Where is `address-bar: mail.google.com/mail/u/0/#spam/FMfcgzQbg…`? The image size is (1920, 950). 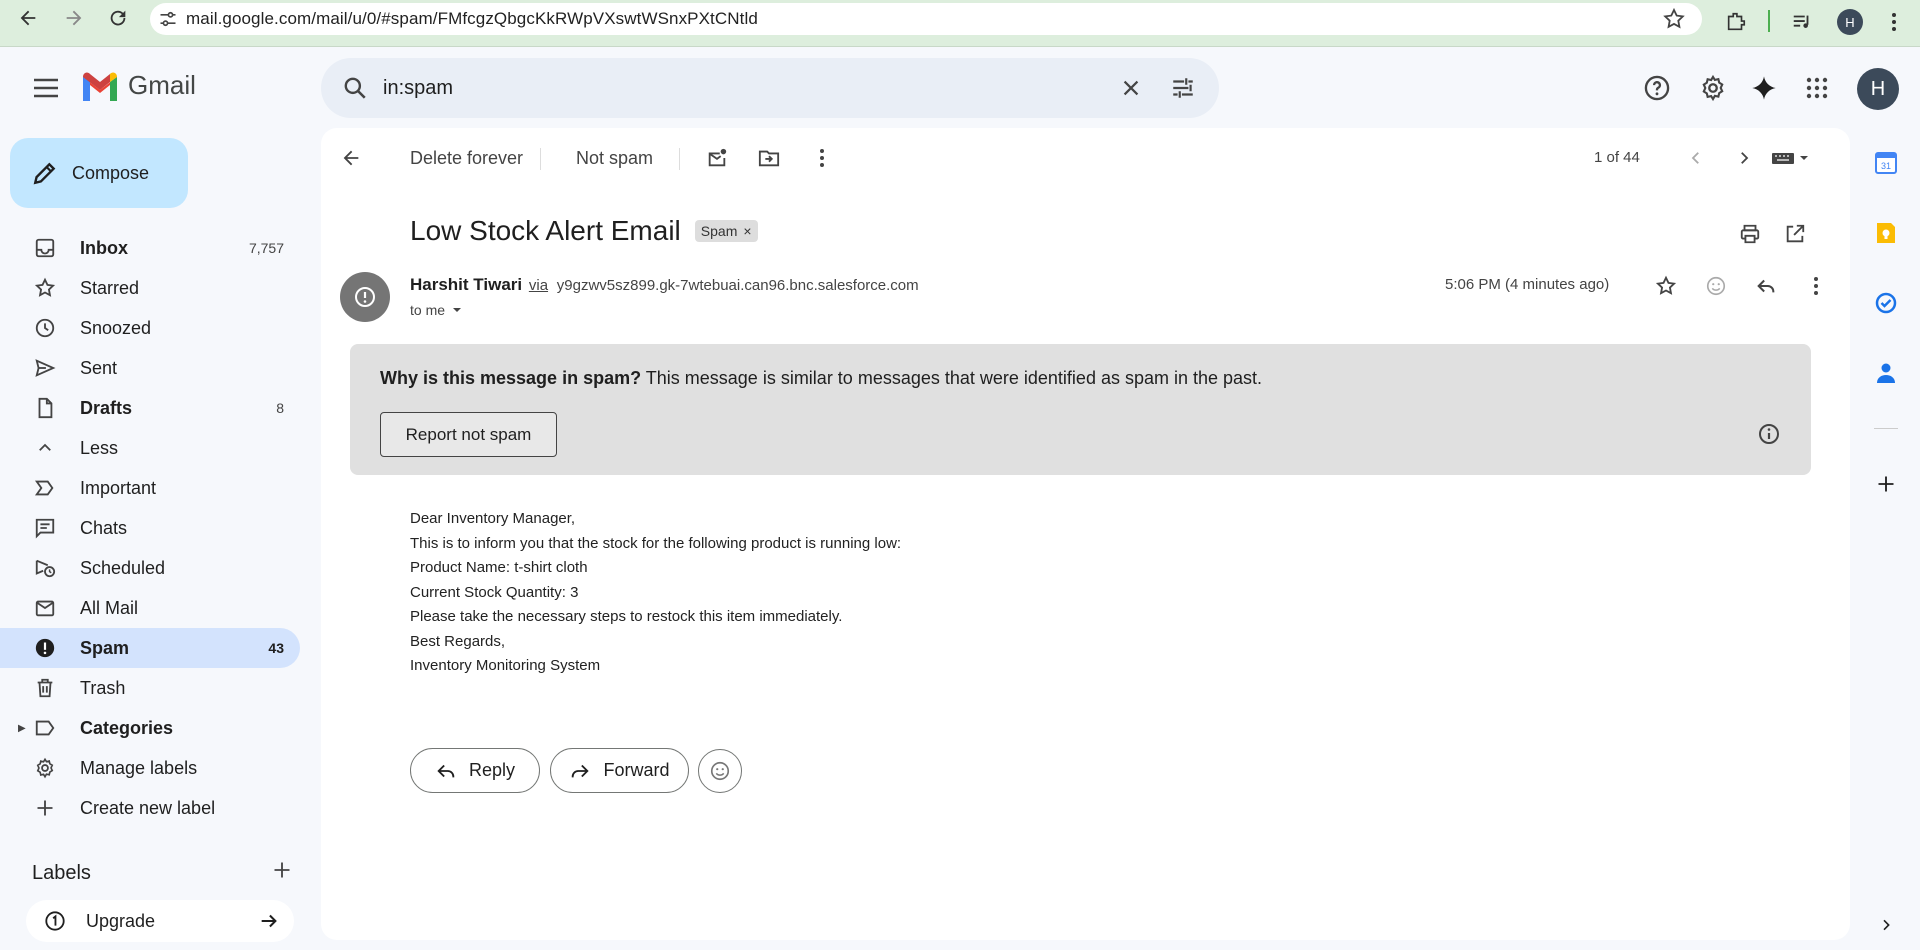
address-bar: mail.google.com/mail/u/0/#spam/FMfcgzQbg… is located at coordinates (926, 19).